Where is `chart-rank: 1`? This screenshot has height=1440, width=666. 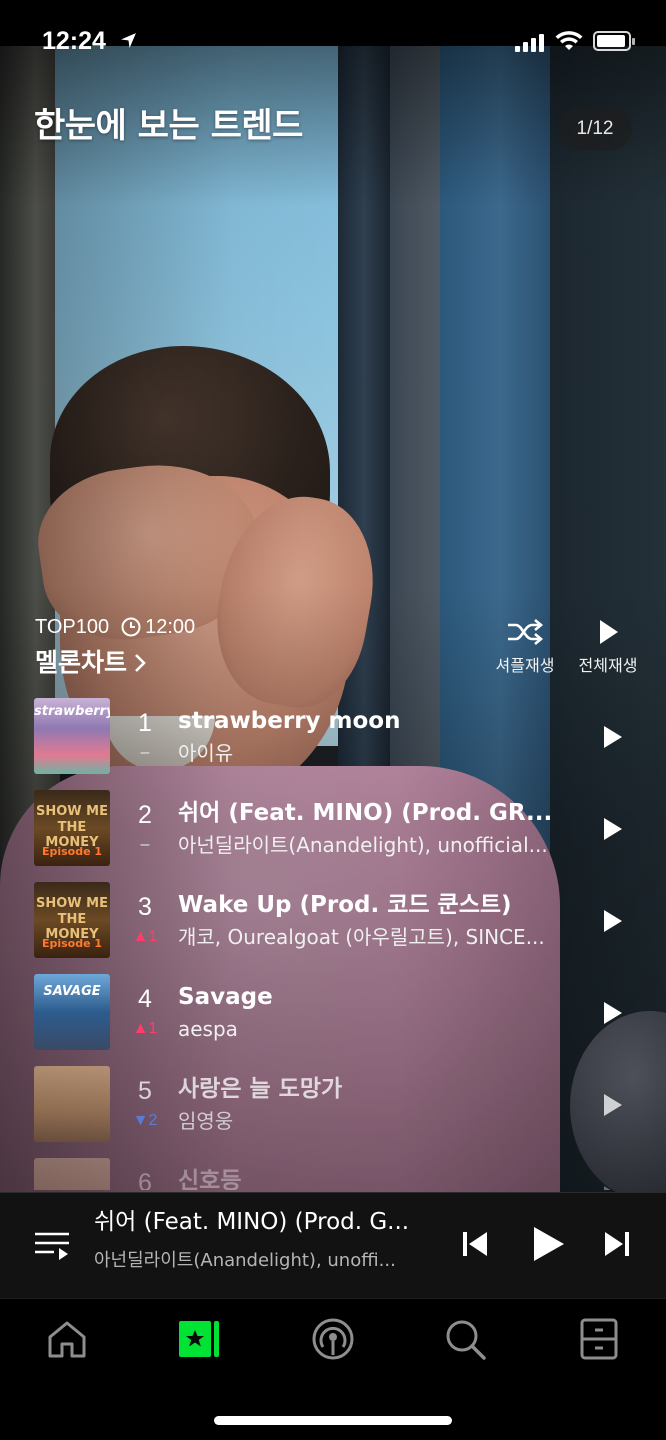
chart-rank: 1 is located at coordinates (145, 723).